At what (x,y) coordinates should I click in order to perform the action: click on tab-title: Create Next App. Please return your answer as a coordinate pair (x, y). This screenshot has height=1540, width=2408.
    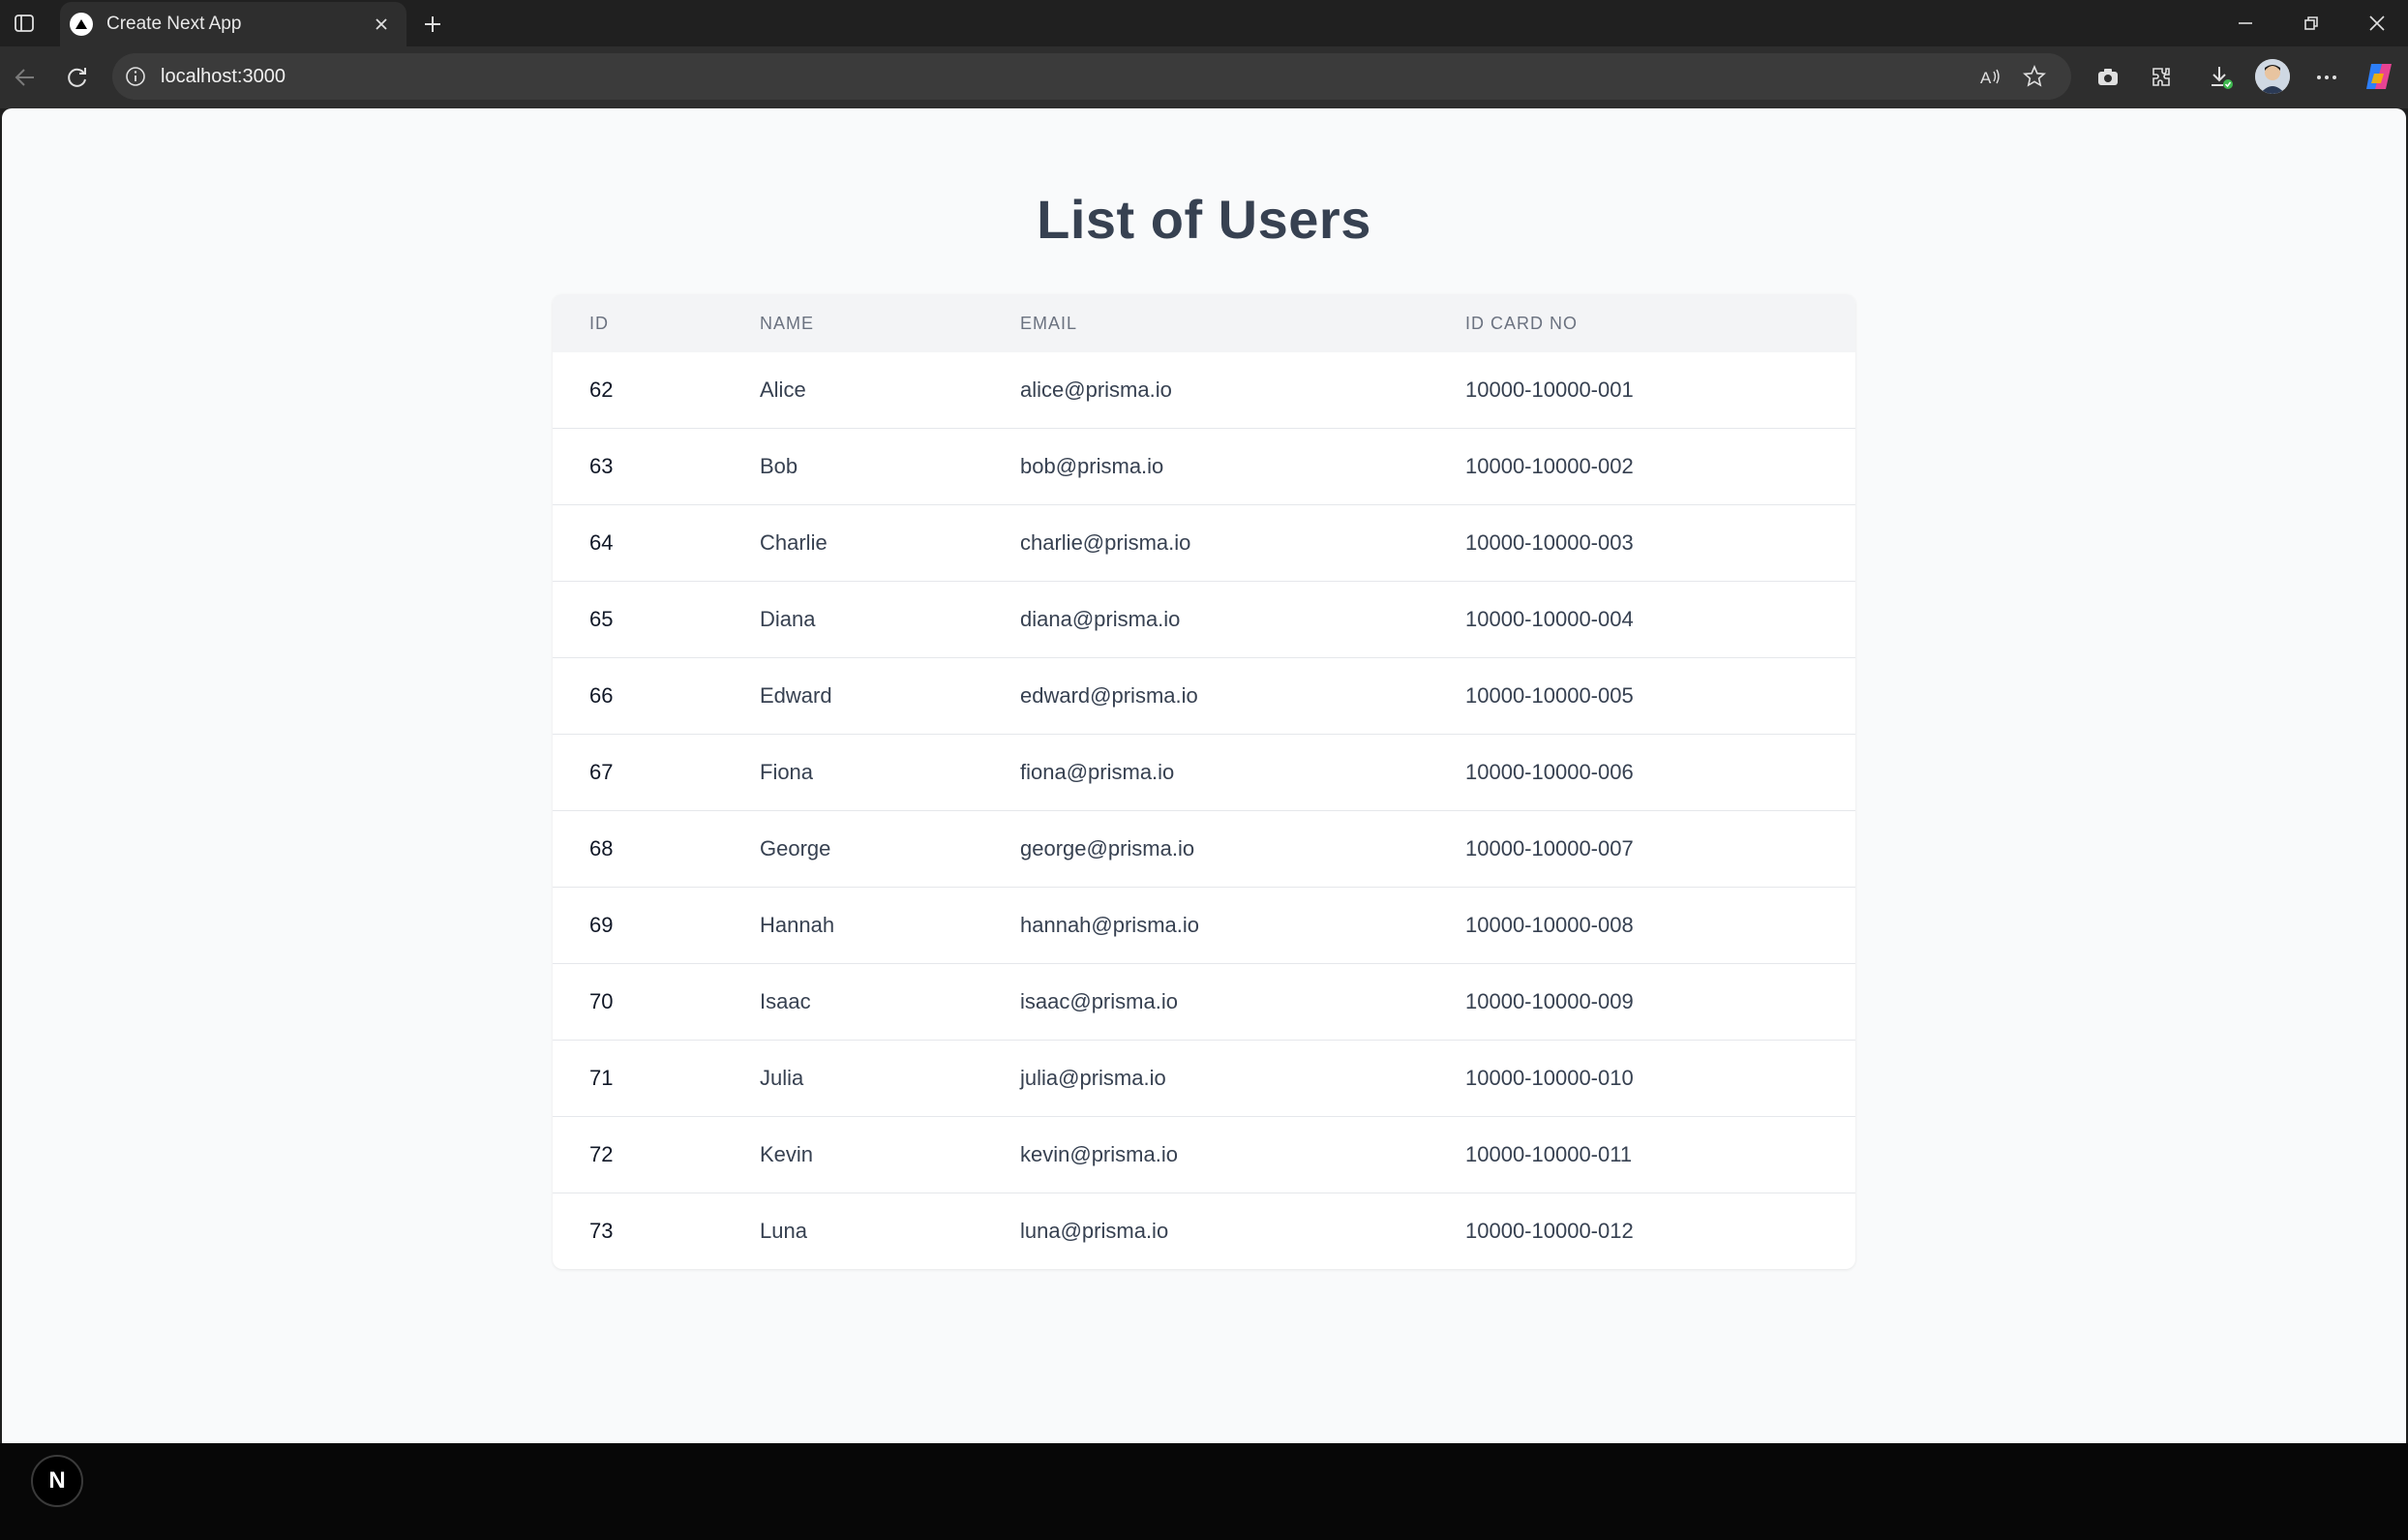
    Looking at the image, I should click on (174, 24).